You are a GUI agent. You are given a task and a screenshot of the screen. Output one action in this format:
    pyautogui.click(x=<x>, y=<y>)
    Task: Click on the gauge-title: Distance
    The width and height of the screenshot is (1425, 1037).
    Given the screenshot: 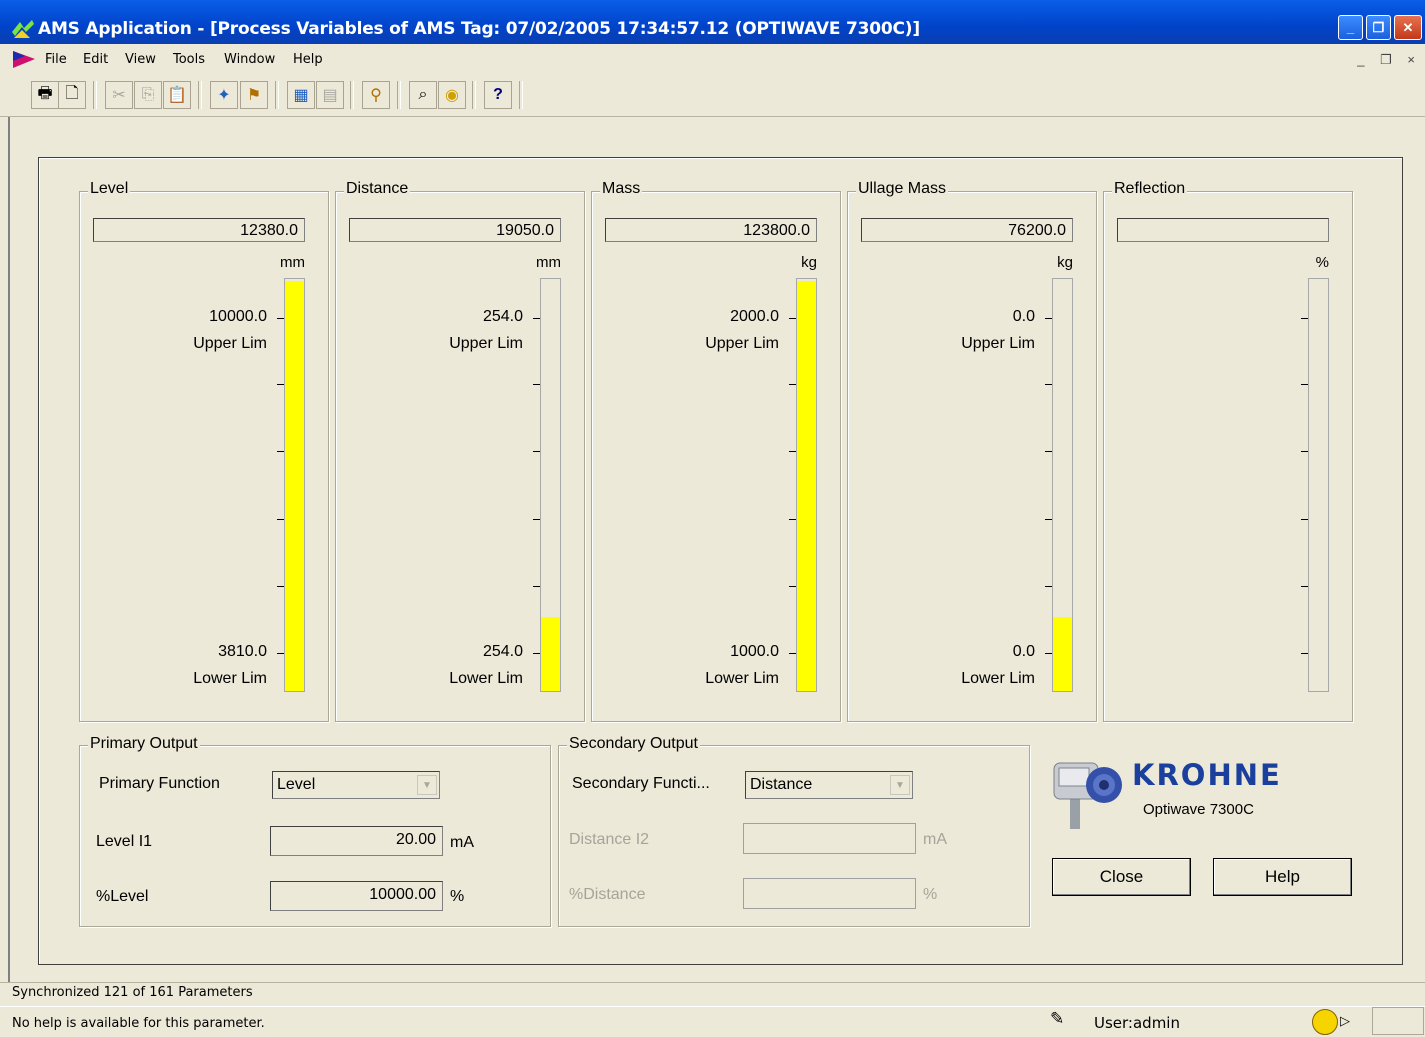 What is the action you would take?
    pyautogui.click(x=377, y=189)
    